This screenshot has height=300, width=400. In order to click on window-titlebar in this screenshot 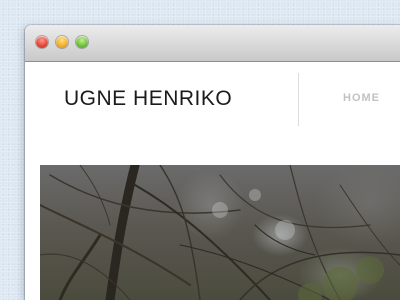, I will do `click(212, 43)`.